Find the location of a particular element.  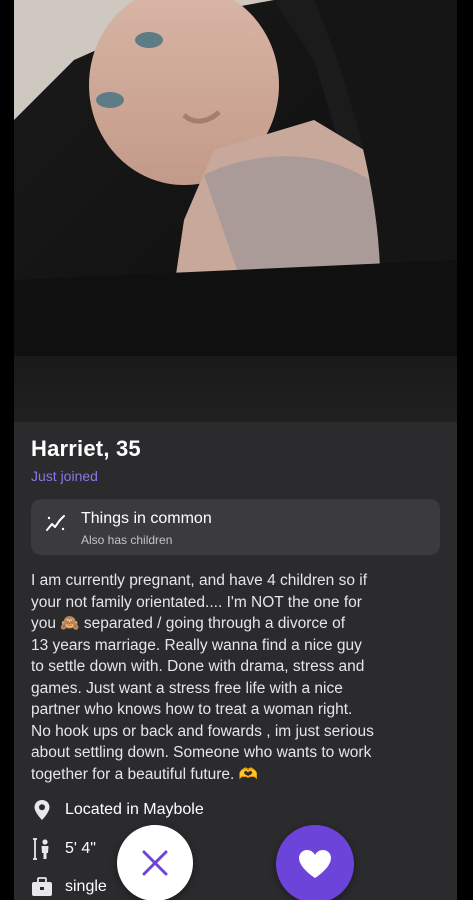

heart-icon is located at coordinates (315, 864).